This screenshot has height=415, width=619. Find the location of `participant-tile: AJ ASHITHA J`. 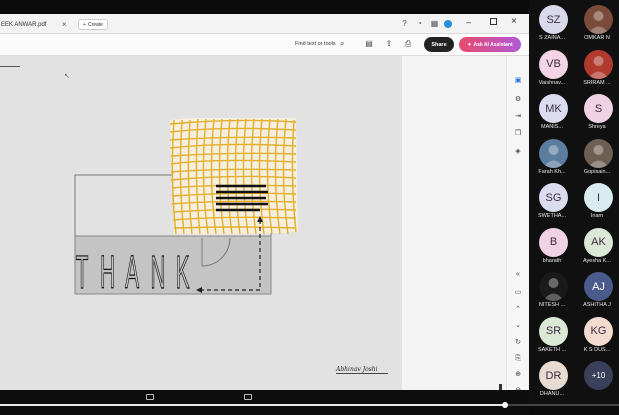

participant-tile: AJ ASHITHA J is located at coordinates (596, 292).